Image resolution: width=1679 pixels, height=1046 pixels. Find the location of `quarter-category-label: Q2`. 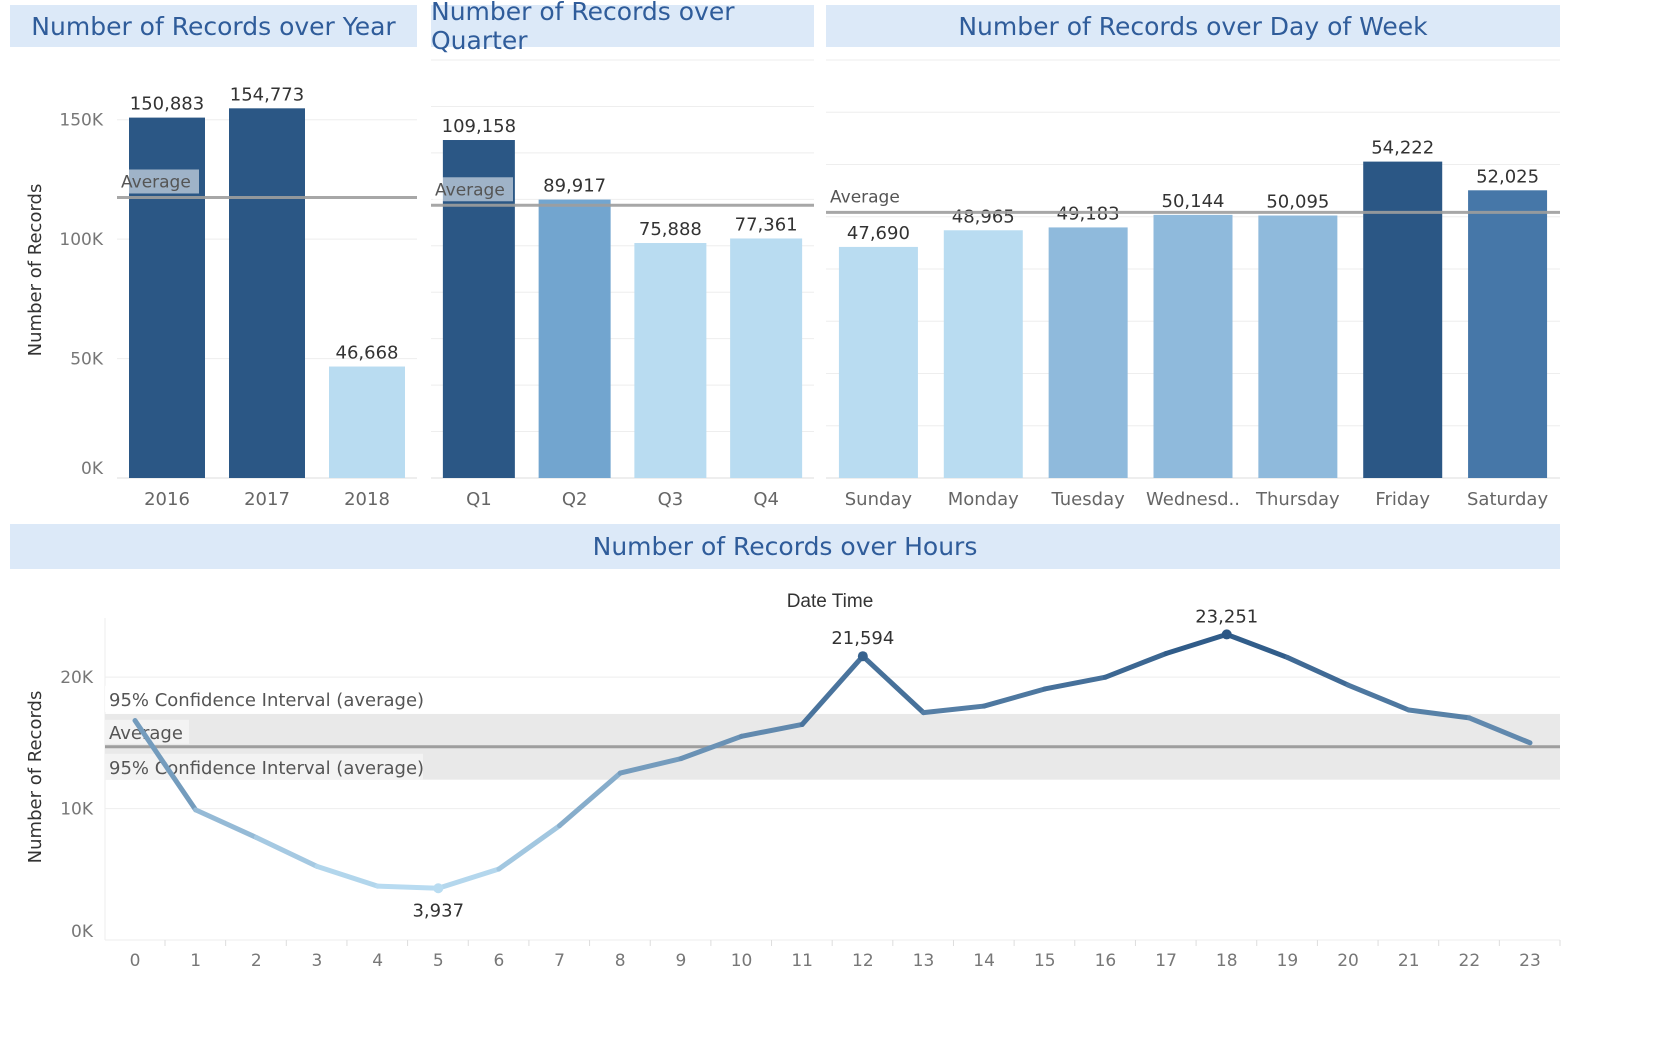

quarter-category-label: Q2 is located at coordinates (575, 499).